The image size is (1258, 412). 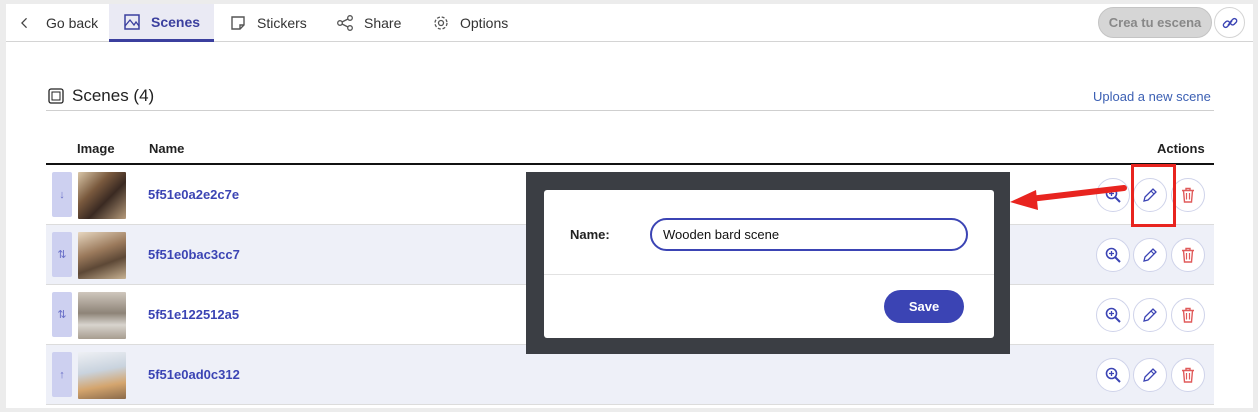 I want to click on tab-stickers-label: Stickers, so click(x=282, y=23).